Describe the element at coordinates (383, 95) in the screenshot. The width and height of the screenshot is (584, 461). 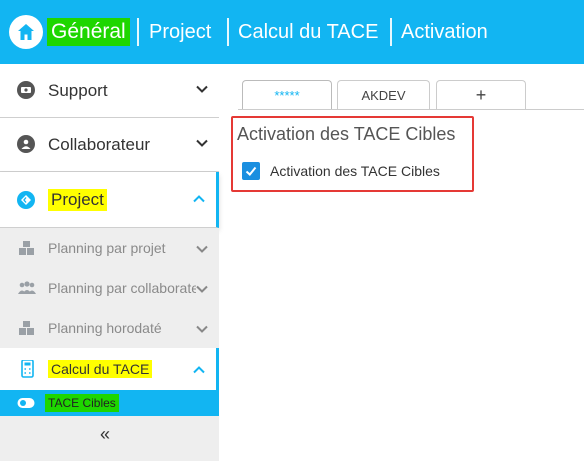
I see `tab-akdev: AKDEV` at that location.